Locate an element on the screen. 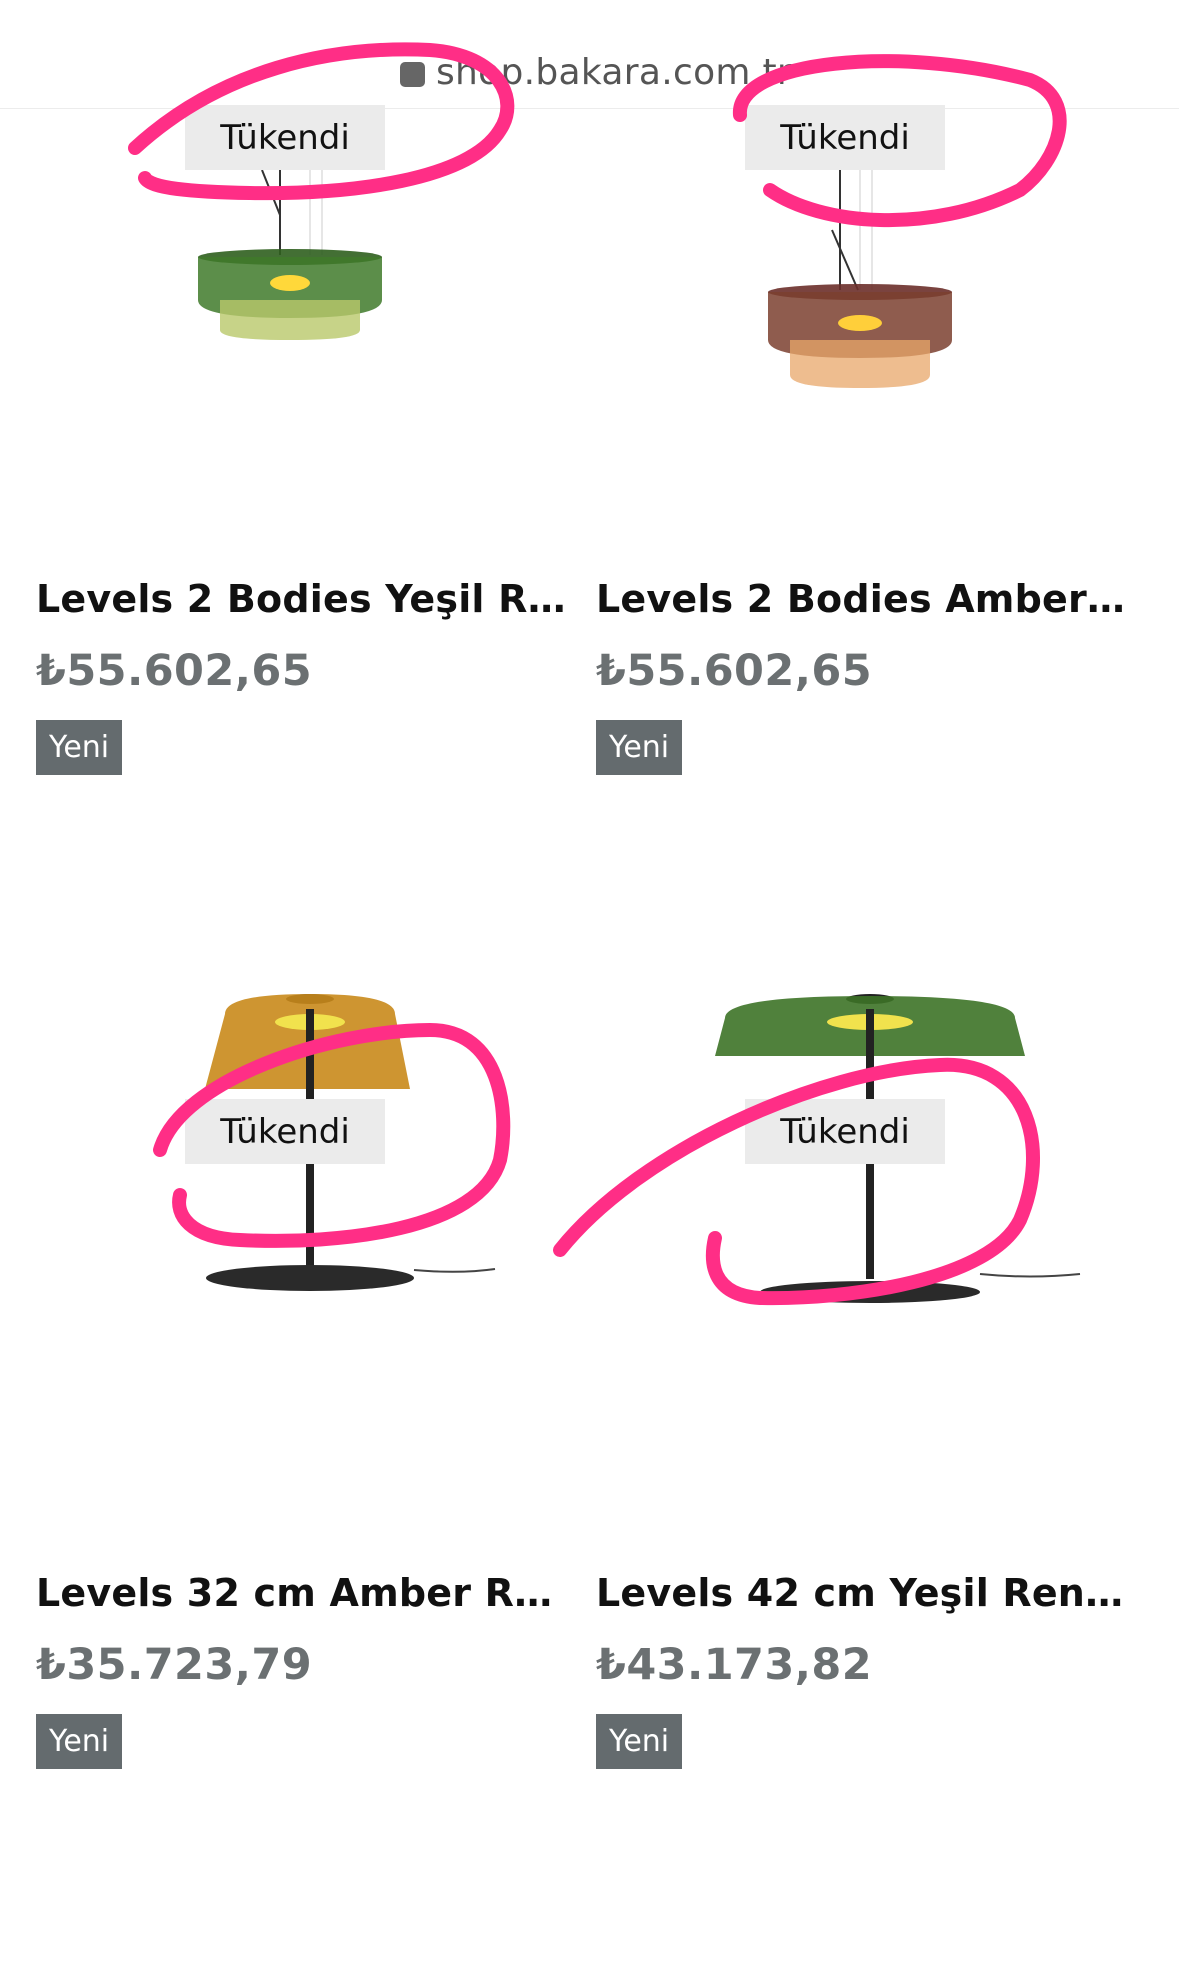 This screenshot has height=1984, width=1179. product-title: Levels 32 cm Amber Renk Masa Lambası is located at coordinates (306, 1593).